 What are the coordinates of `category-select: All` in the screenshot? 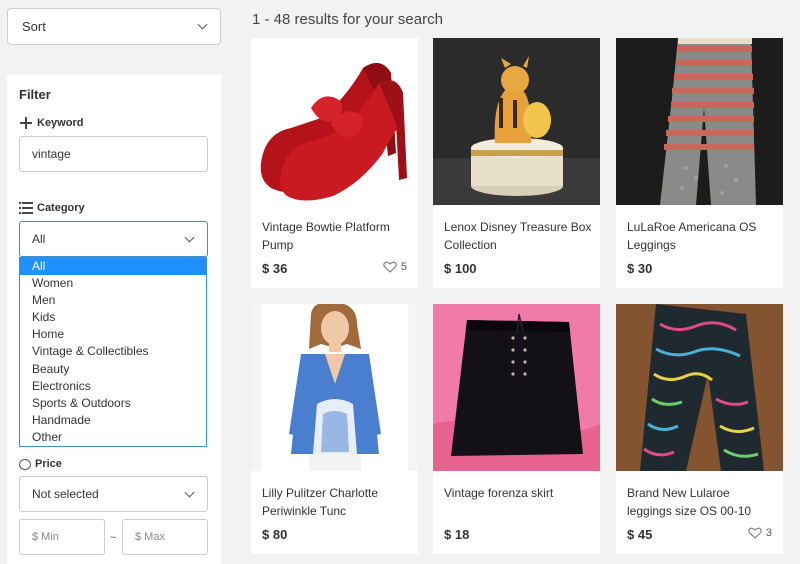 It's located at (113, 239).